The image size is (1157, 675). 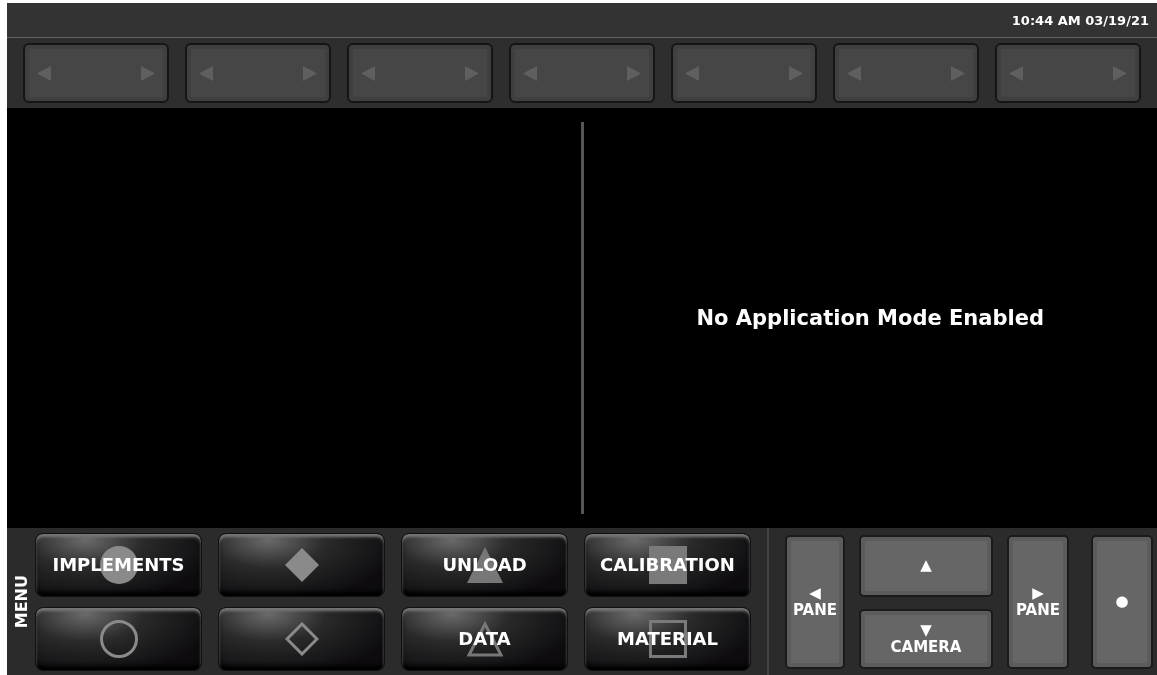 I want to click on menu-button: CALIBRATION, so click(x=667, y=564).